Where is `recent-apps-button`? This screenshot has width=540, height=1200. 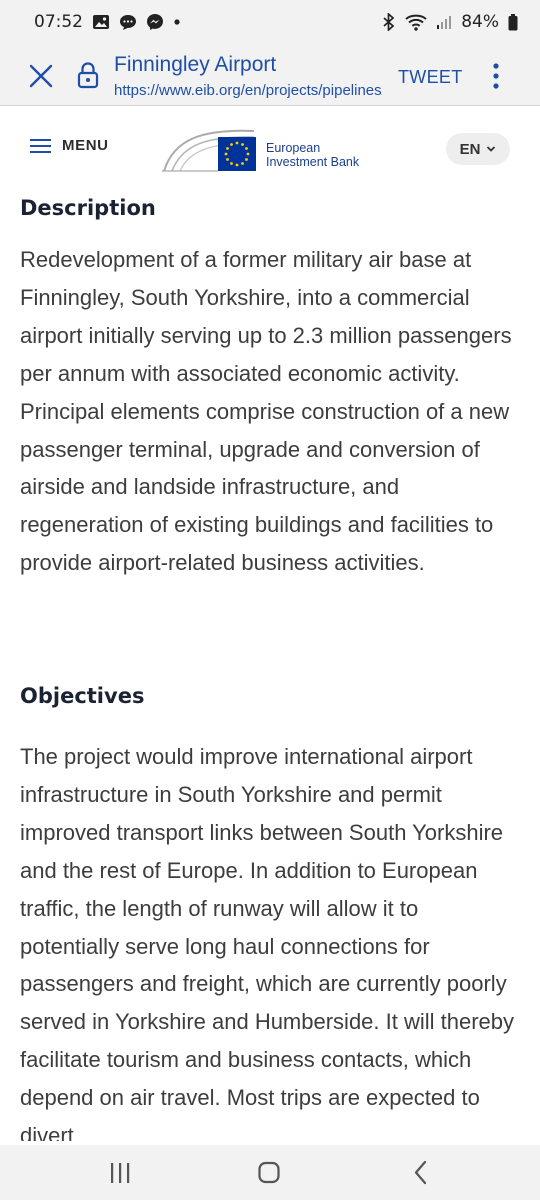
recent-apps-button is located at coordinates (120, 1173).